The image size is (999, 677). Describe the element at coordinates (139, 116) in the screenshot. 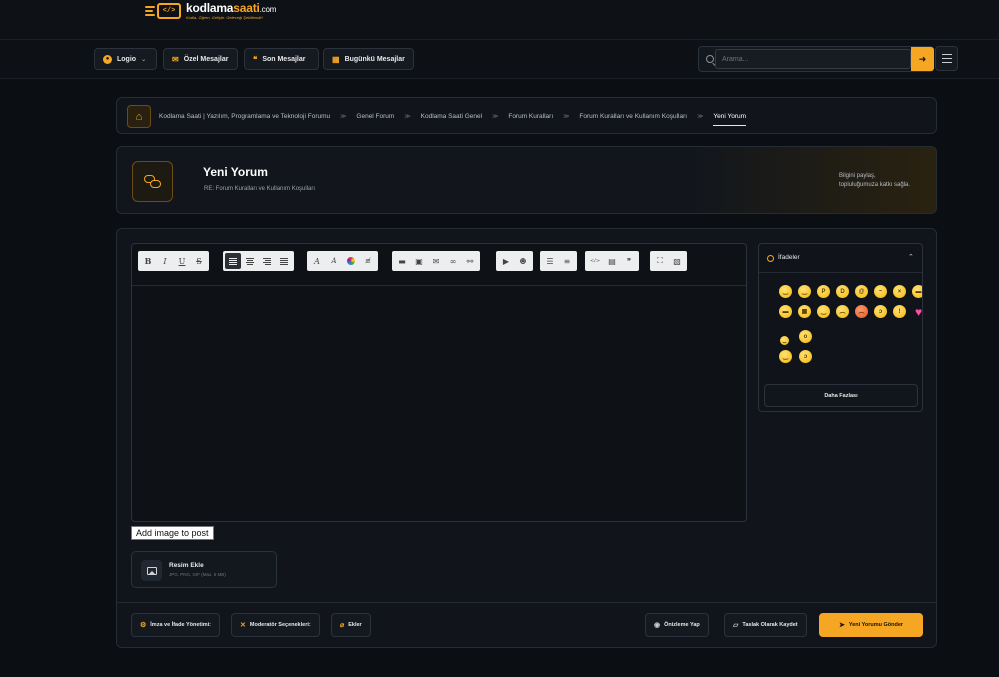

I see `home-button: ⌂` at that location.